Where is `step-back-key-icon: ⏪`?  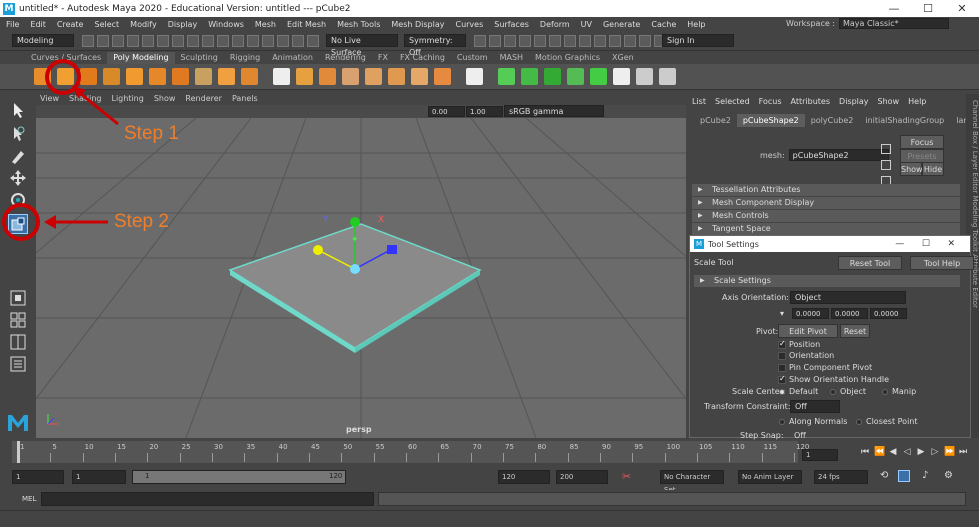 step-back-key-icon: ⏪ is located at coordinates (879, 452).